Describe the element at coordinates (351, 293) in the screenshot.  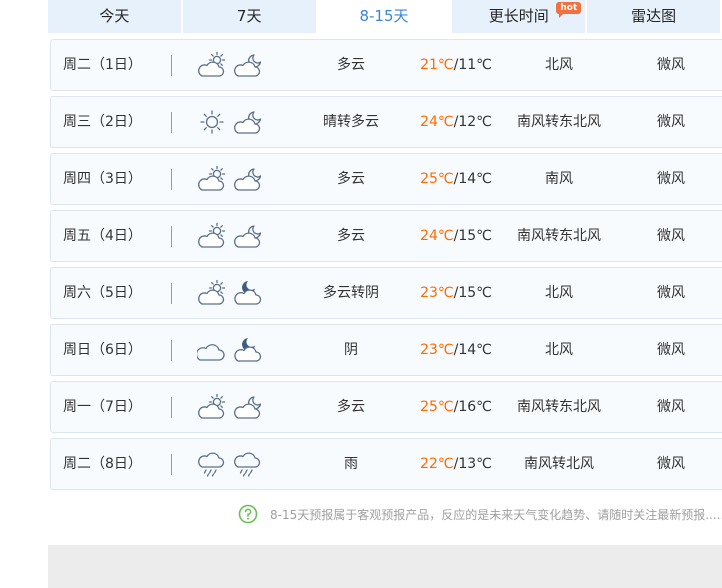
I see `weather-condition: 多云转阴` at that location.